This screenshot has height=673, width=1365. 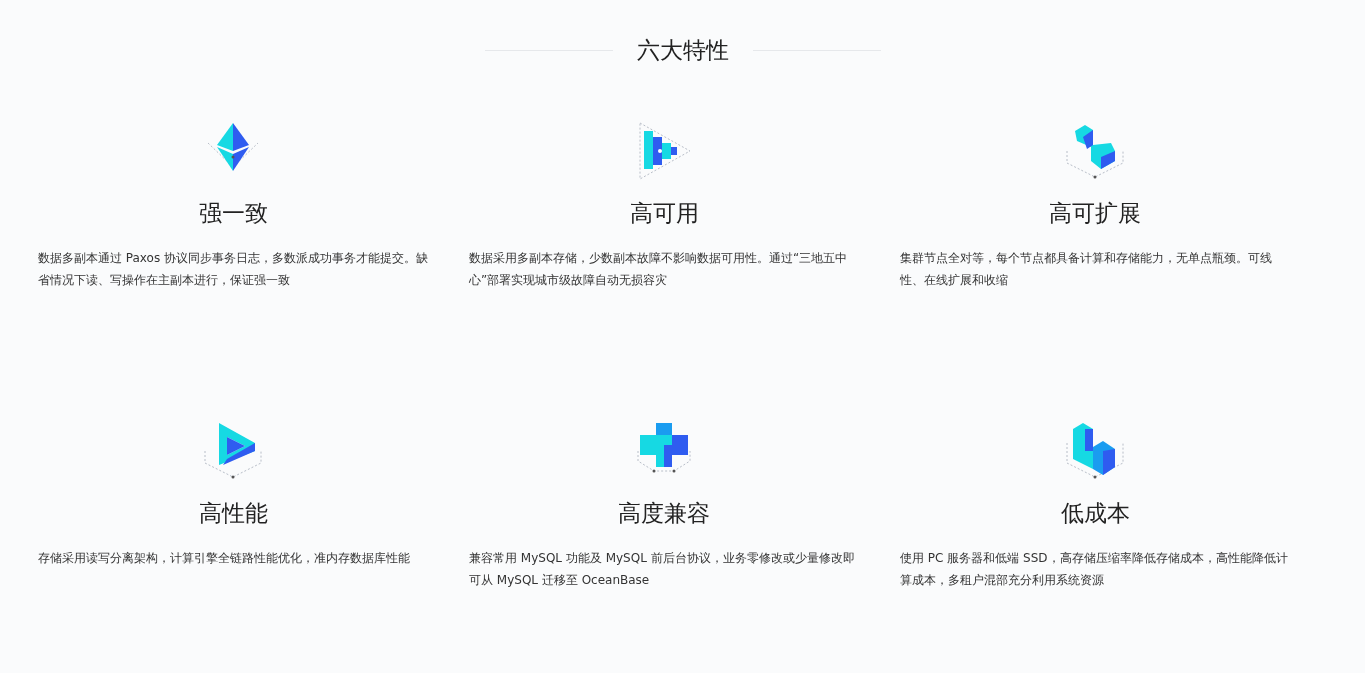 What do you see at coordinates (664, 513) in the screenshot?
I see `feature-title: 高度兼容` at bounding box center [664, 513].